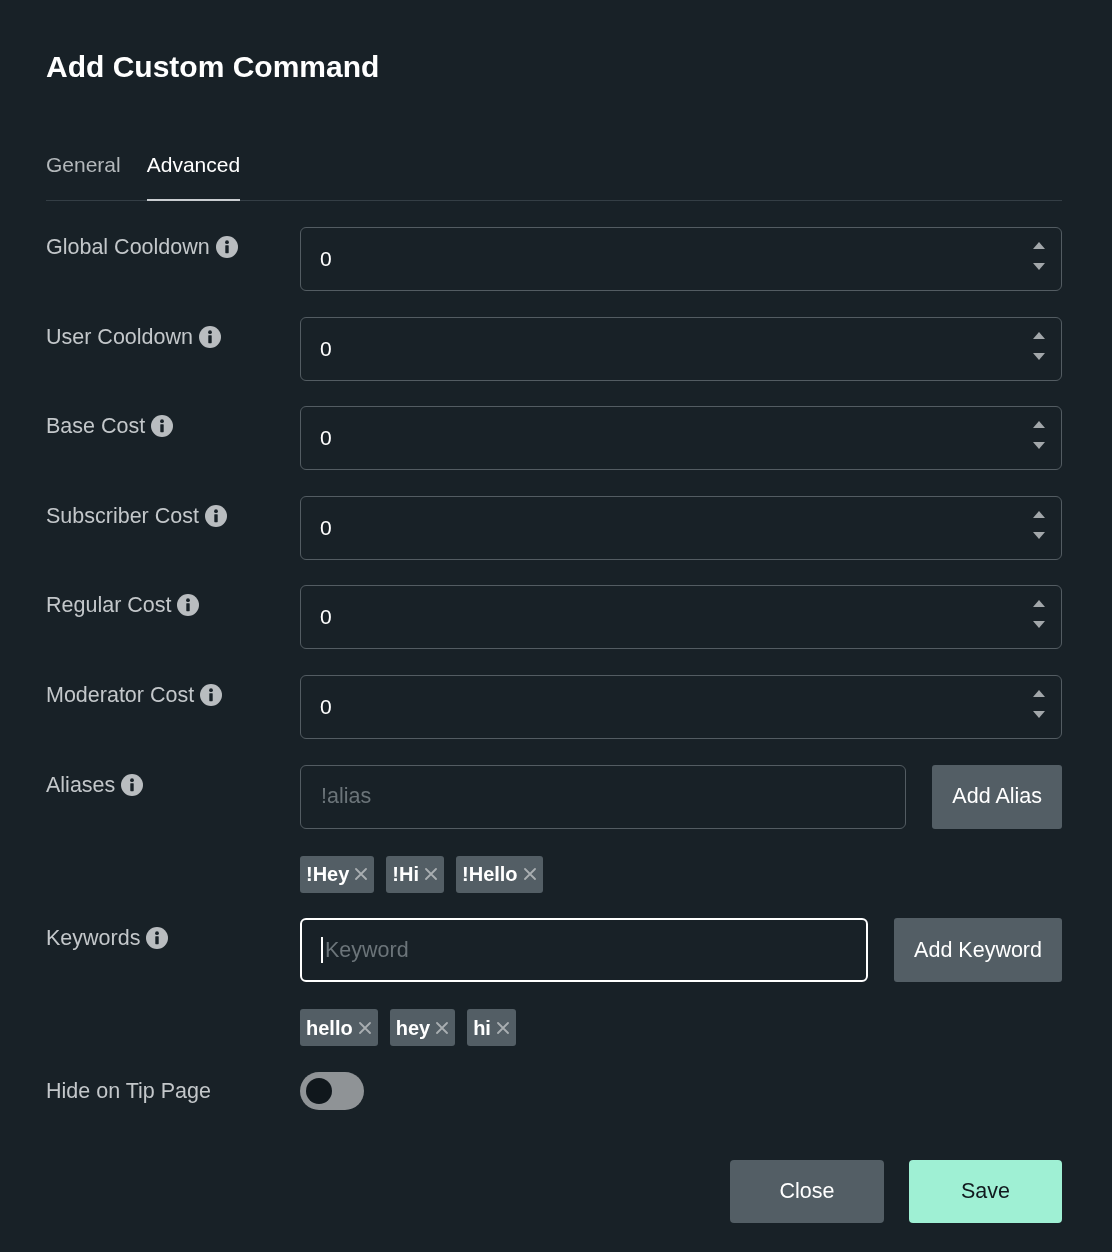 This screenshot has width=1112, height=1252. What do you see at coordinates (128, 1090) in the screenshot?
I see `field-label: Hide on Tip Page` at bounding box center [128, 1090].